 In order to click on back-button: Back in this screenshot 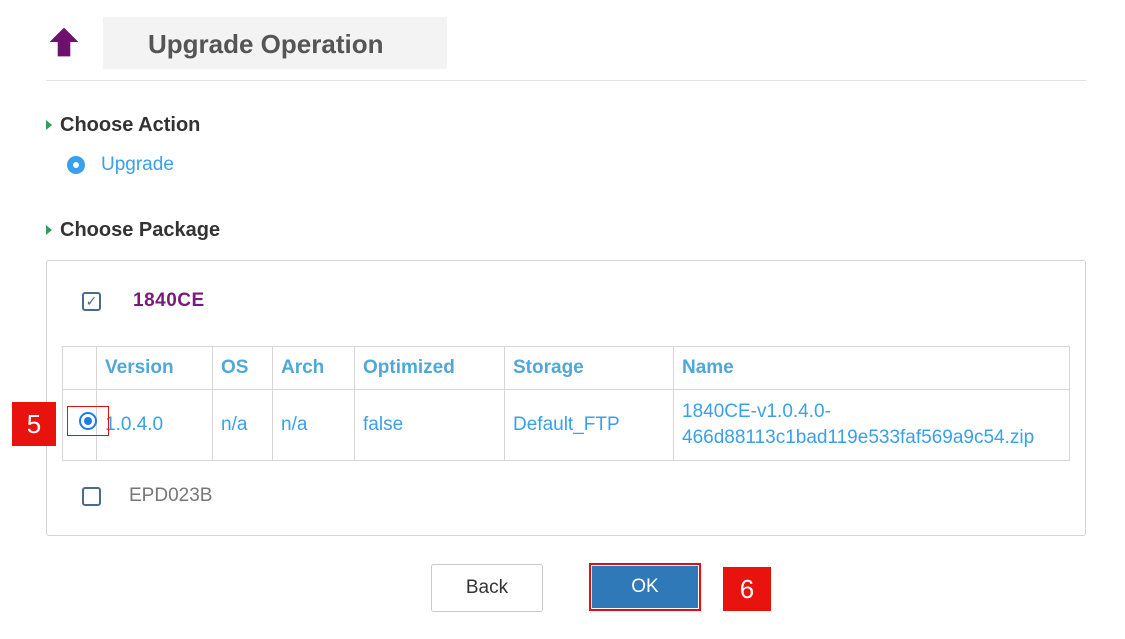, I will do `click(487, 588)`.